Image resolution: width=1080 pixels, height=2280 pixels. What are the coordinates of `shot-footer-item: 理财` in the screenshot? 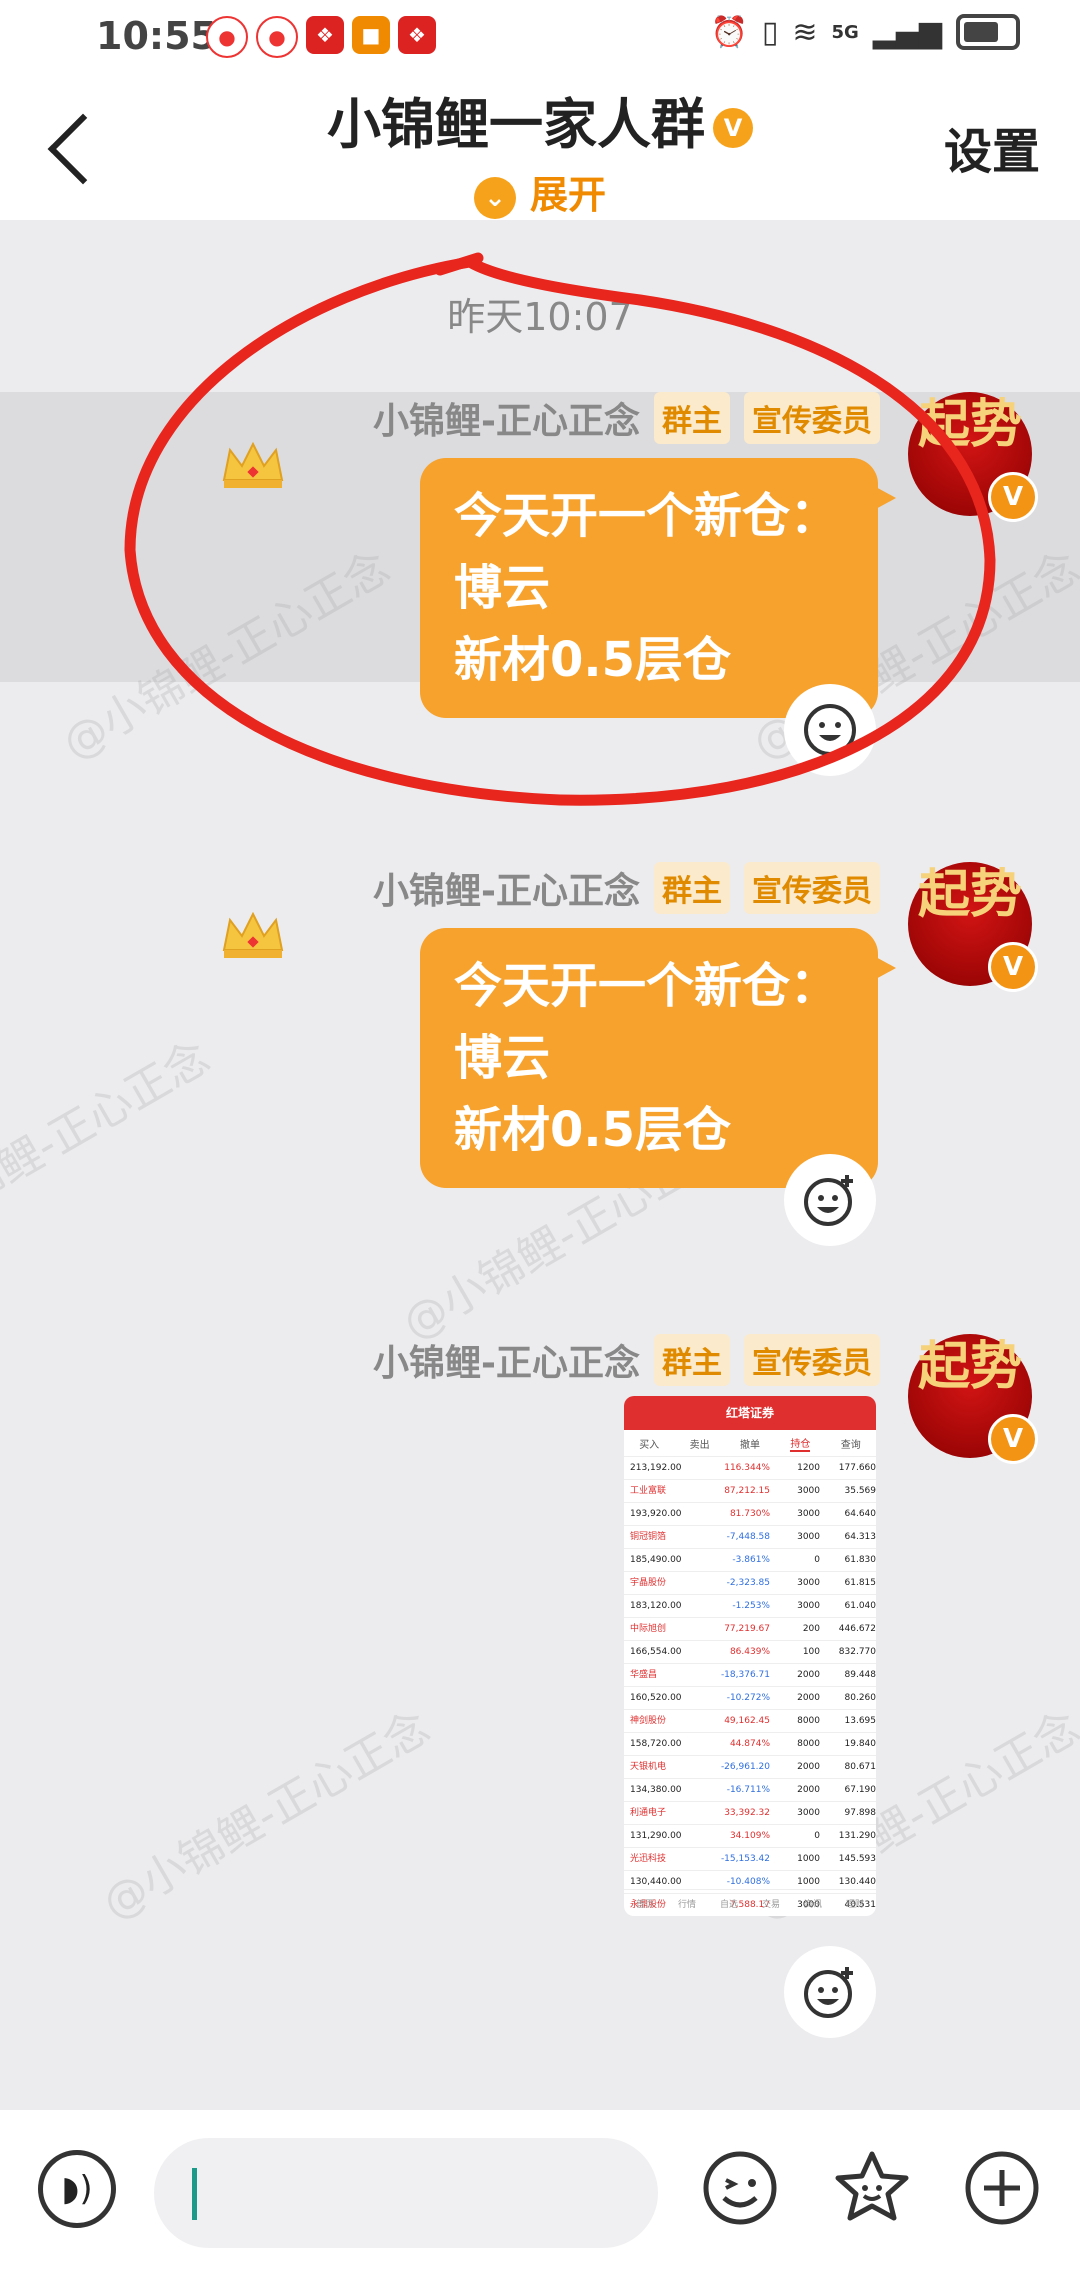 It's located at (854, 1904).